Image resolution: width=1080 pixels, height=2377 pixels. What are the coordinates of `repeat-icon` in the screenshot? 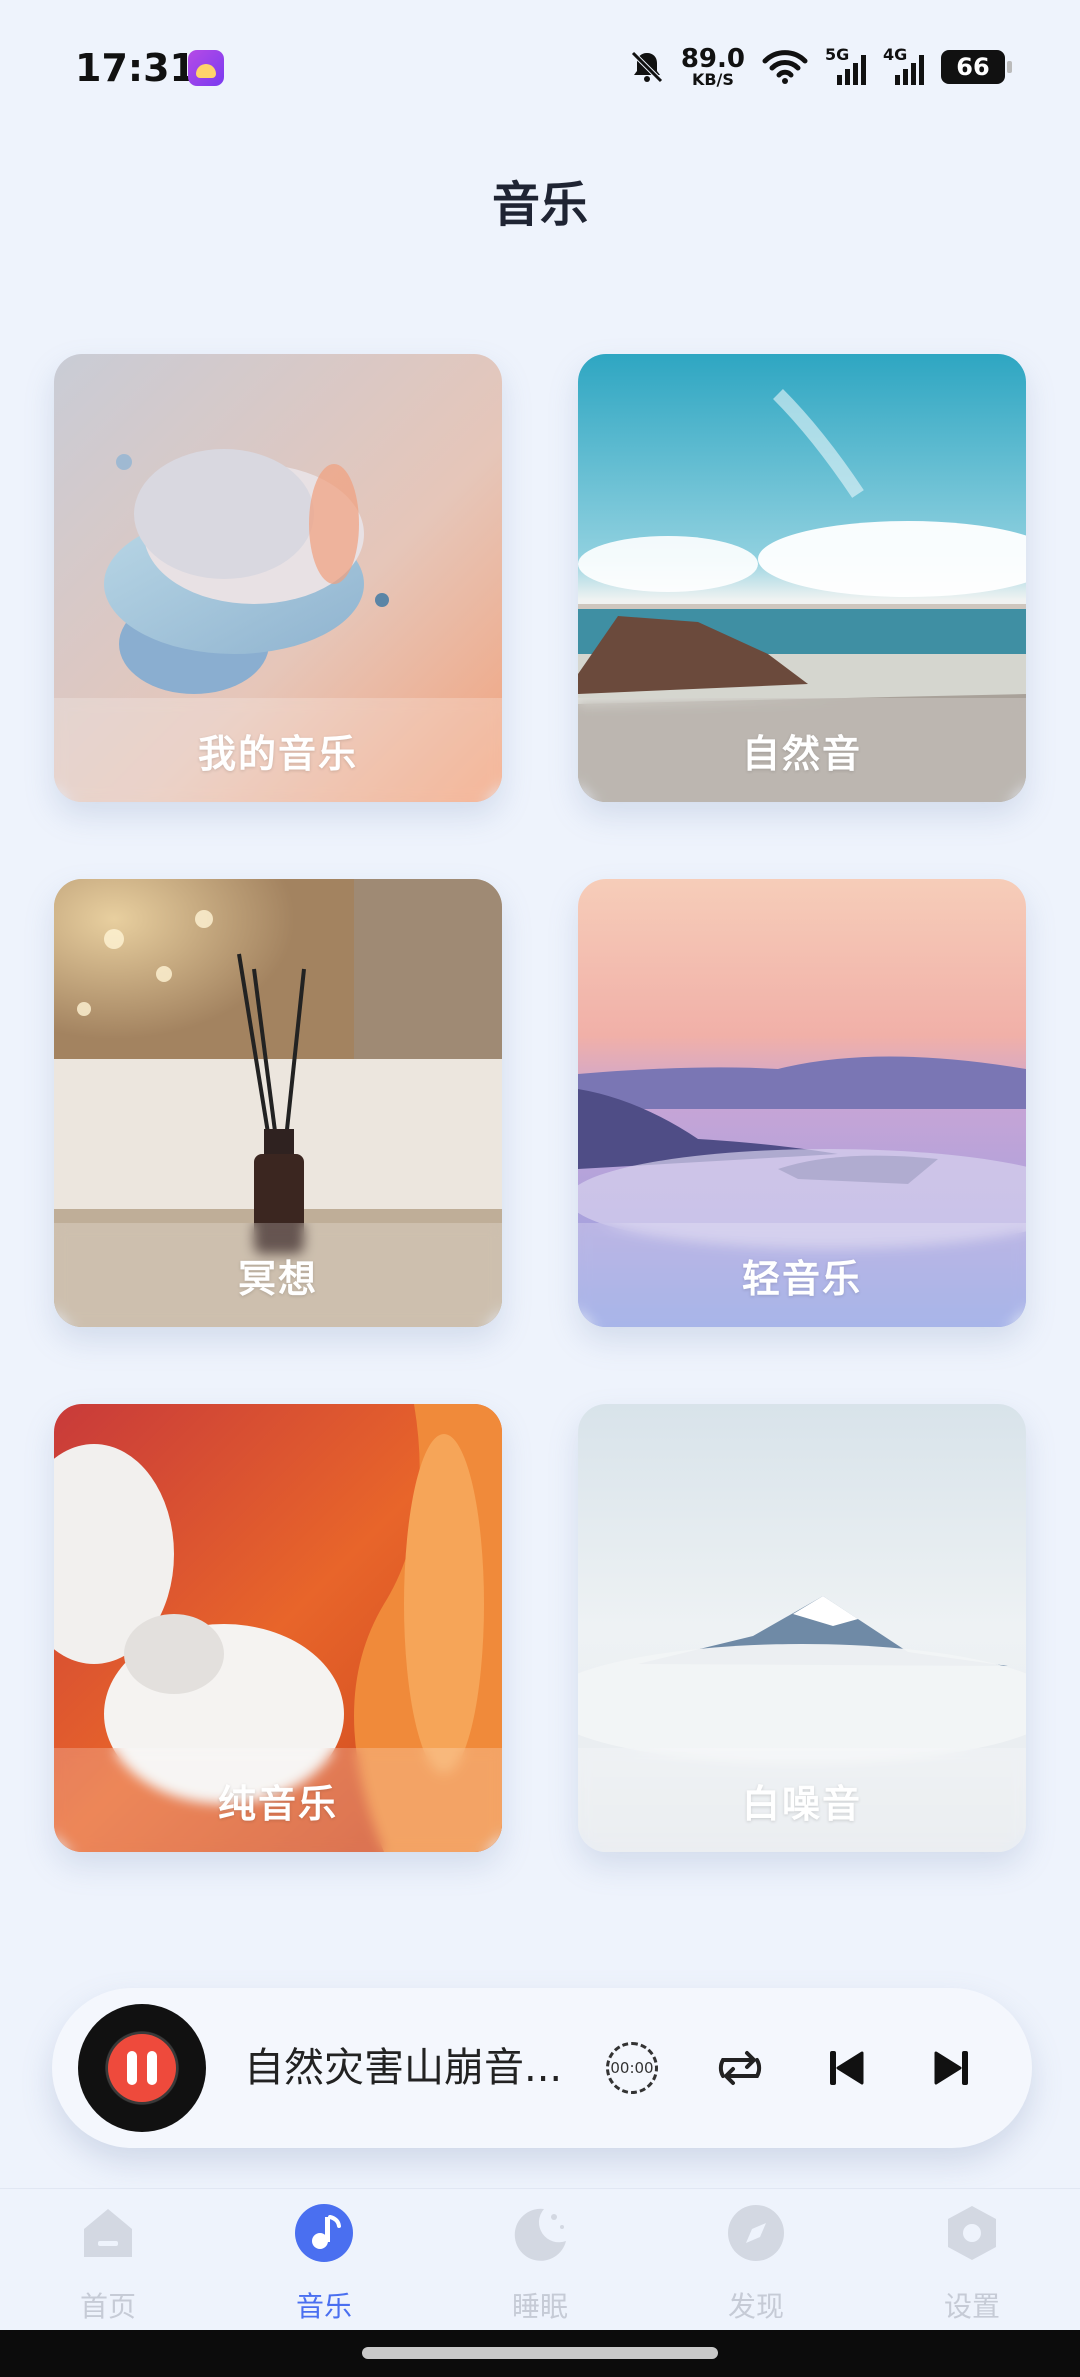 It's located at (740, 2068).